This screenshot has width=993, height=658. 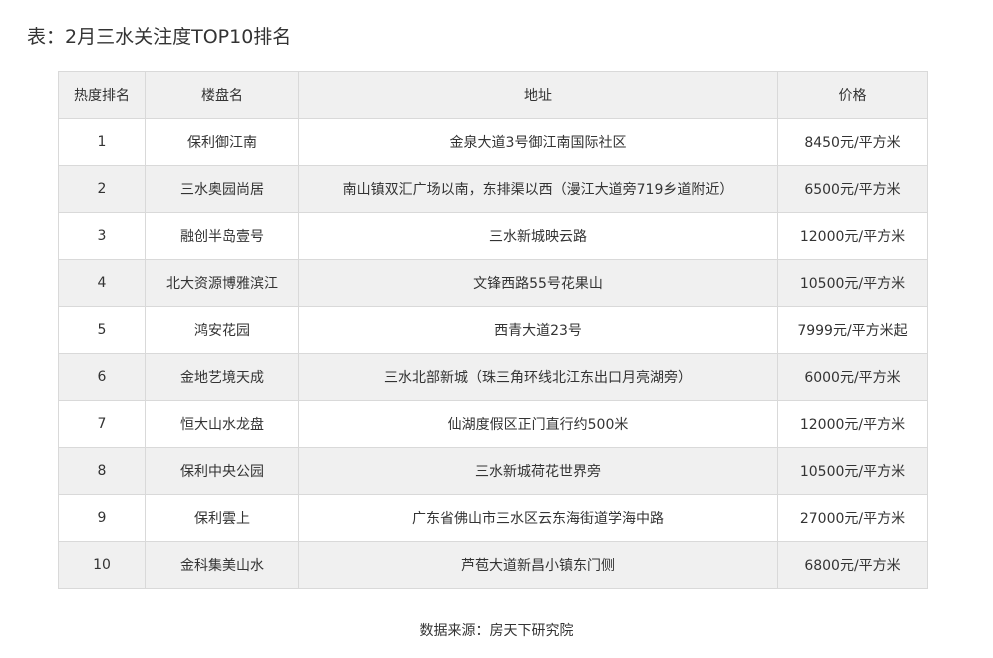 What do you see at coordinates (222, 283) in the screenshot?
I see `cell-name: 北大资源博雅滨江` at bounding box center [222, 283].